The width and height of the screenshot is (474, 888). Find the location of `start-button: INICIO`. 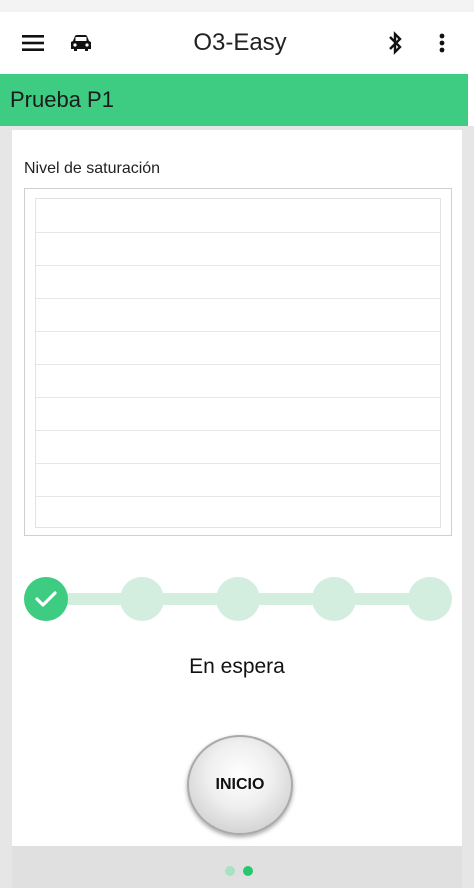

start-button: INICIO is located at coordinates (240, 785).